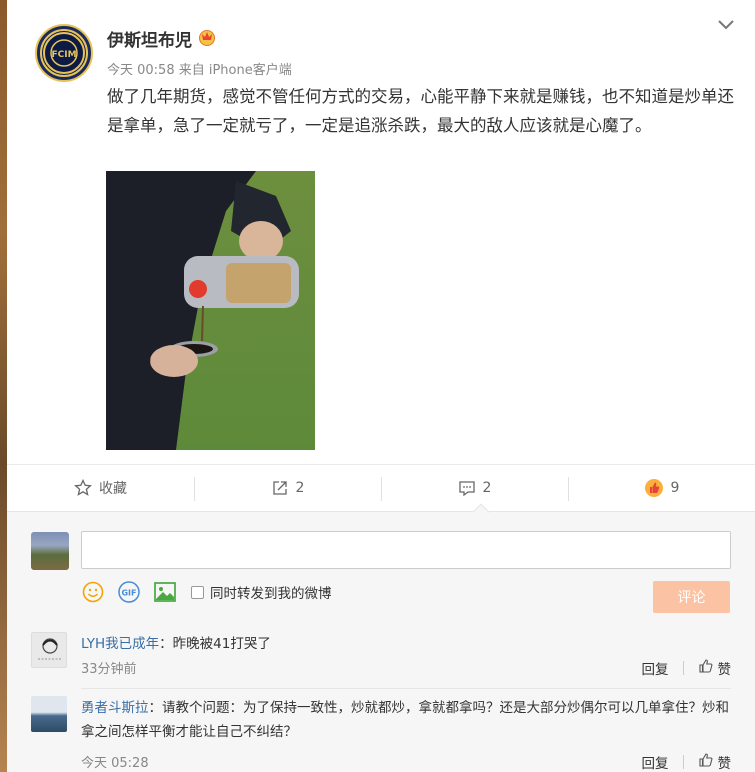 Image resolution: width=755 pixels, height=772 pixels. I want to click on background-edge, so click(3, 386).